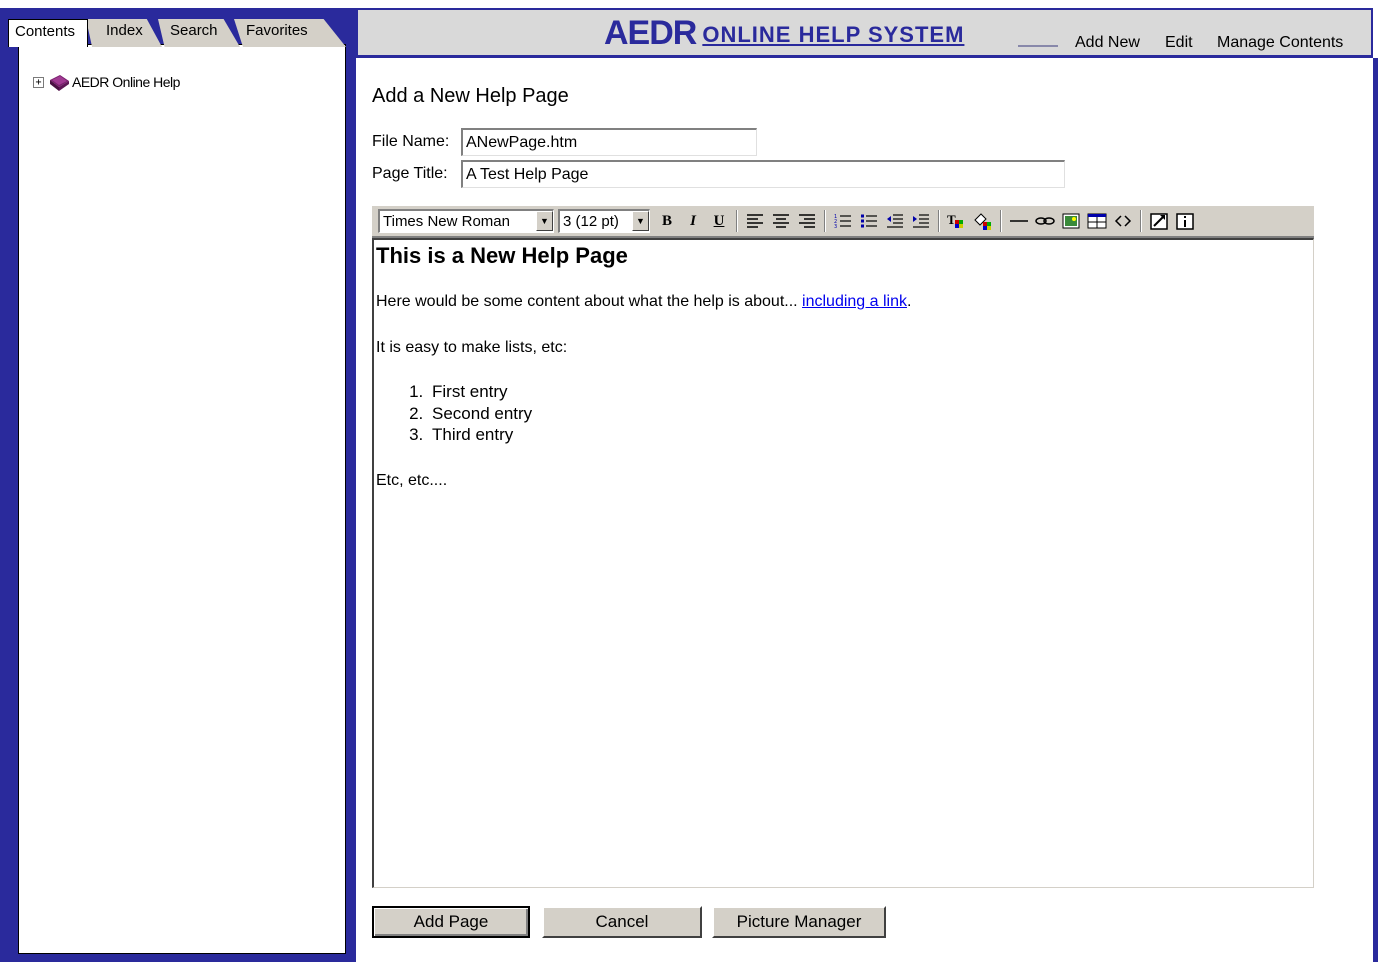  Describe the element at coordinates (609, 142) in the screenshot. I see `file-name-input` at that location.